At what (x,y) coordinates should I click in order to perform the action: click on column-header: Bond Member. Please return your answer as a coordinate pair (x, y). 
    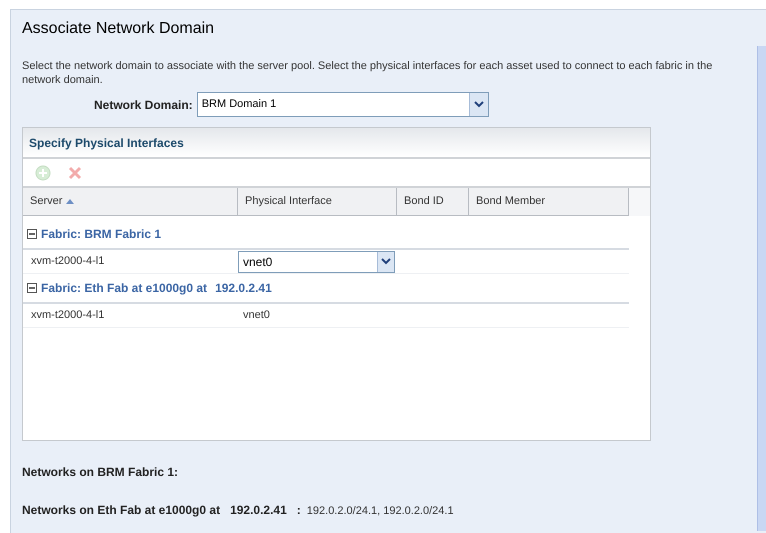
    Looking at the image, I should click on (549, 202).